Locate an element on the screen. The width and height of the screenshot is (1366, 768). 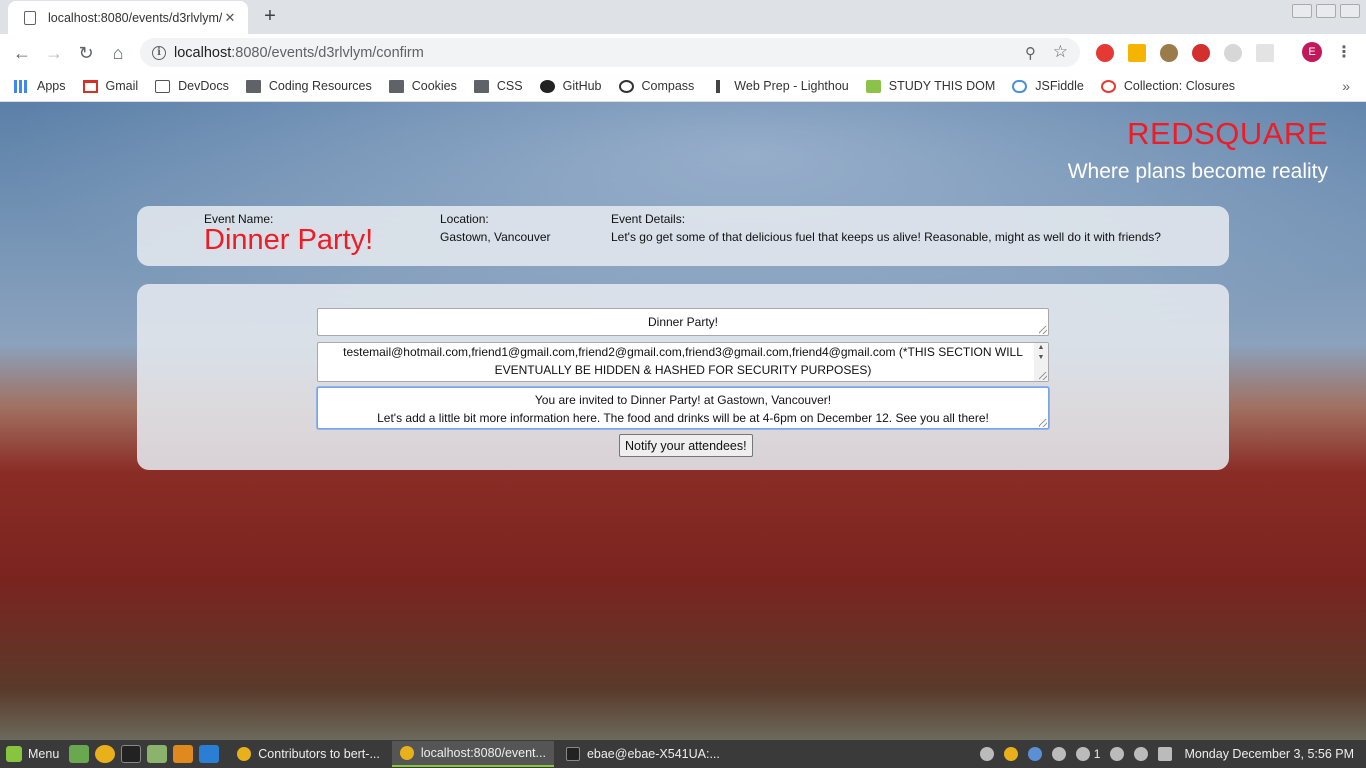
bookmark-label: JSFiddle is located at coordinates (1059, 86).